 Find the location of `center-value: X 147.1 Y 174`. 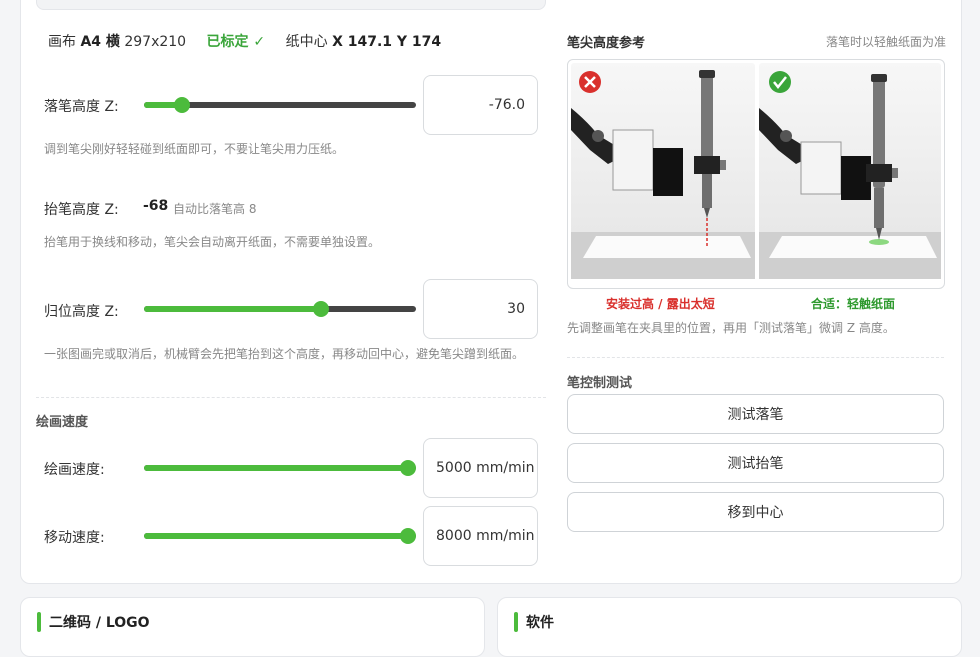

center-value: X 147.1 Y 174 is located at coordinates (387, 42).